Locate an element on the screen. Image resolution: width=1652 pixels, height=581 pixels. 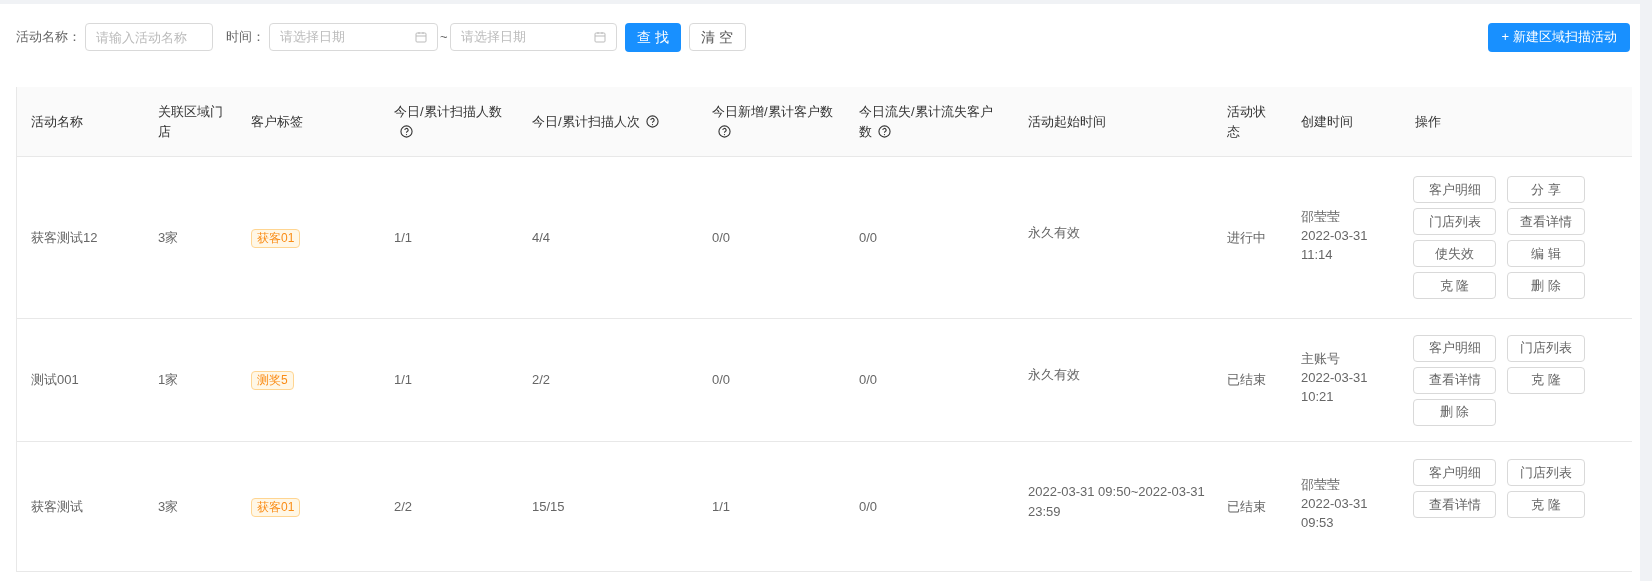
creator-name: 主账号 is located at coordinates (1321, 358).